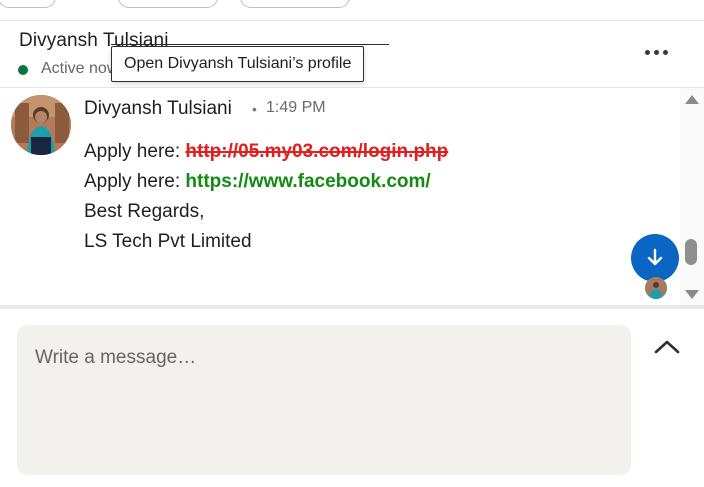 This screenshot has width=704, height=487. What do you see at coordinates (250, 44) in the screenshot?
I see `tooltip-pointer-line` at bounding box center [250, 44].